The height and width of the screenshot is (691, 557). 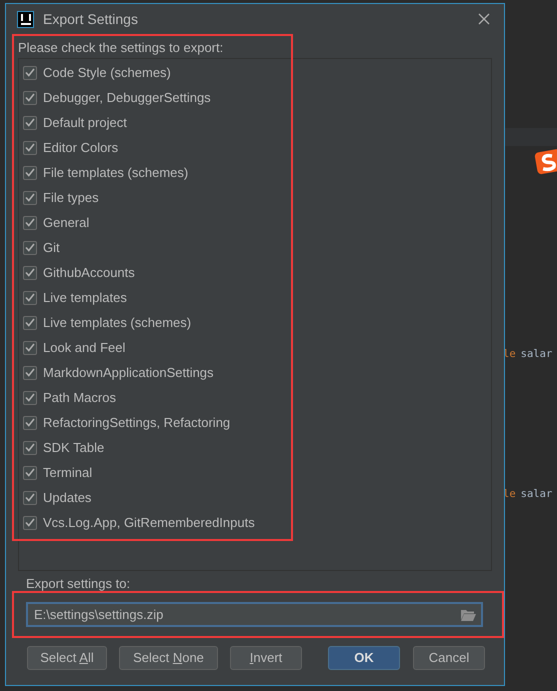 I want to click on setting-label: GithubAccounts, so click(x=89, y=273).